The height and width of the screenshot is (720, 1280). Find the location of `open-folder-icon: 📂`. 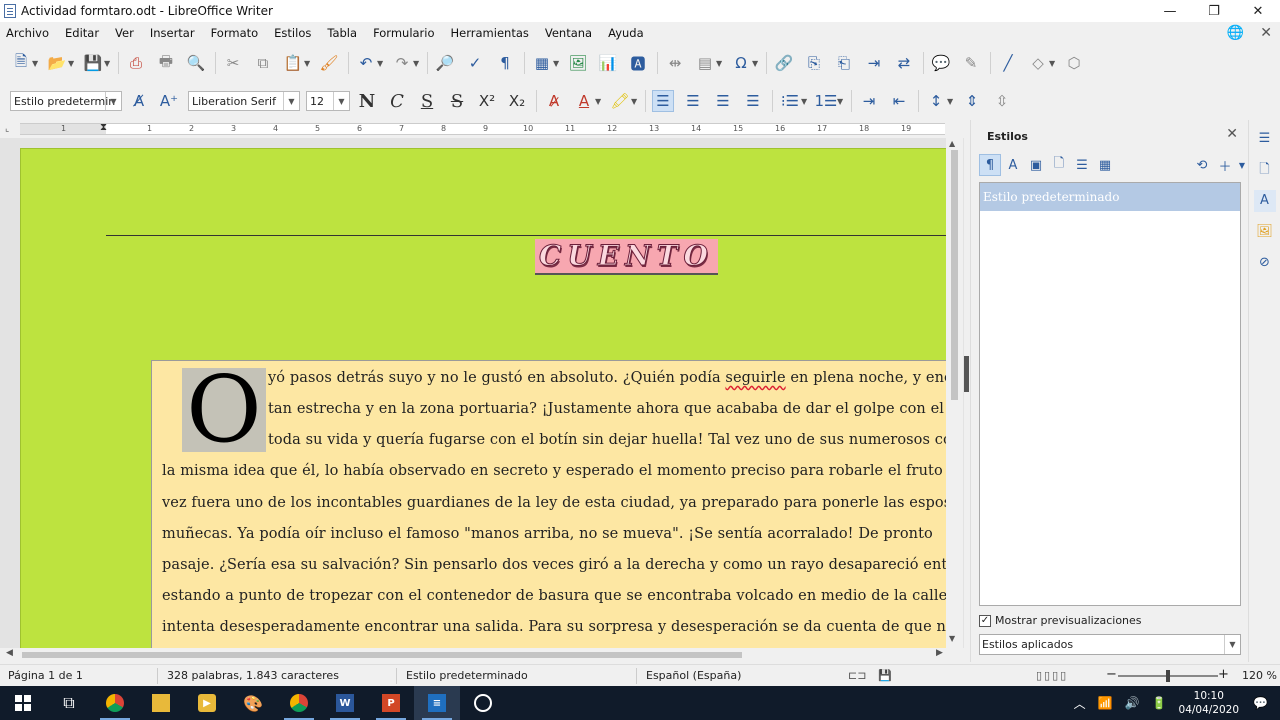

open-folder-icon: 📂 is located at coordinates (57, 63).